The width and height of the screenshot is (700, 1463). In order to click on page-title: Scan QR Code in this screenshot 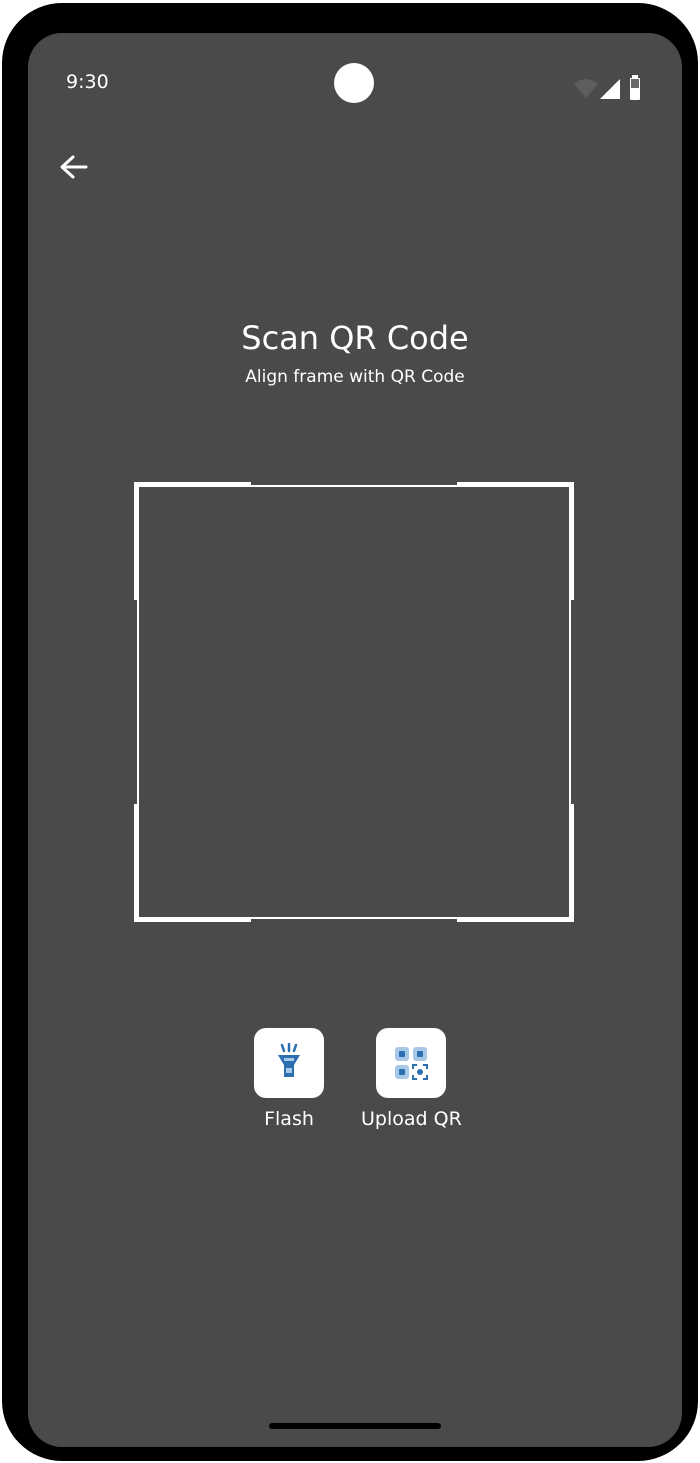, I will do `click(355, 338)`.